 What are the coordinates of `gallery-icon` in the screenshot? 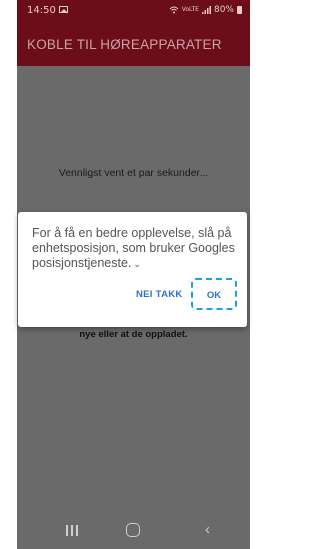 It's located at (63, 9).